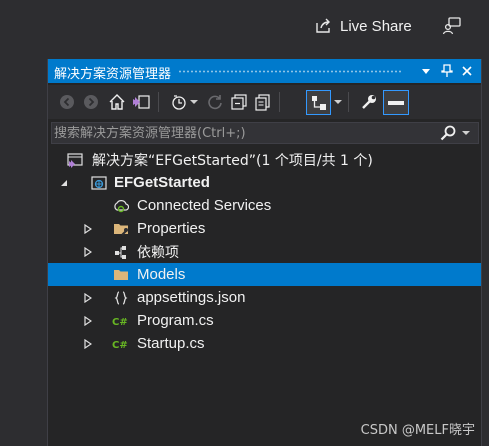 The image size is (489, 446). I want to click on tree-item-label: 依赖项, so click(158, 252).